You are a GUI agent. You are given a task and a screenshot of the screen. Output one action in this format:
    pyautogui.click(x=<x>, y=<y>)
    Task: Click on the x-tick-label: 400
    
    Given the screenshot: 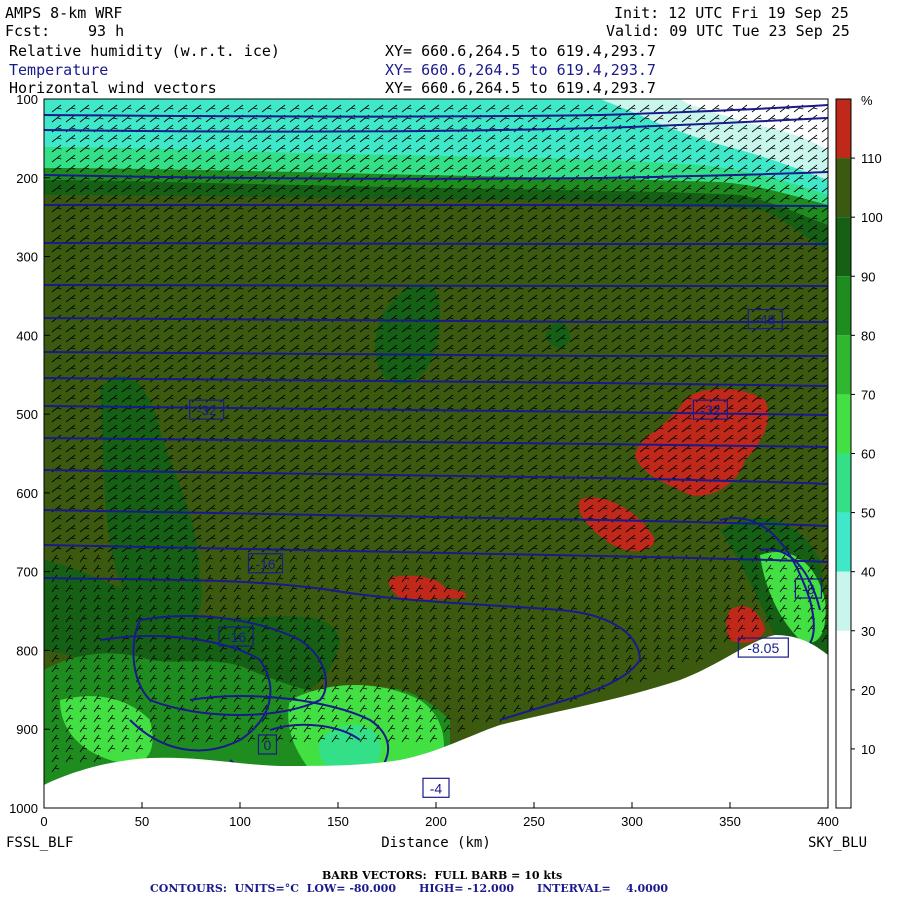 What is the action you would take?
    pyautogui.click(x=828, y=821)
    